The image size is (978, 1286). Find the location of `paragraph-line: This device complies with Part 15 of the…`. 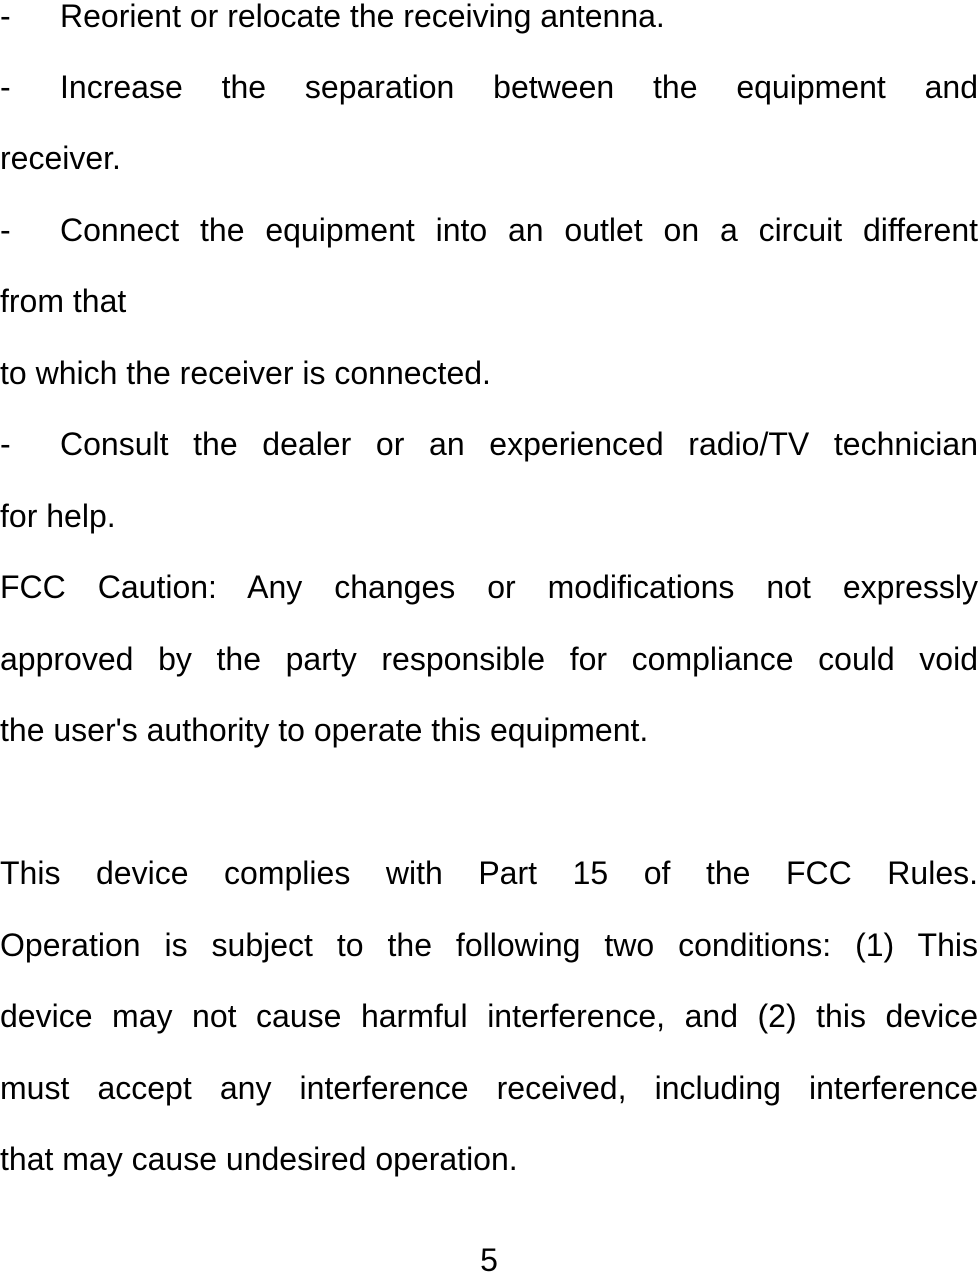

paragraph-line: This device complies with Part 15 of the… is located at coordinates (489, 873).